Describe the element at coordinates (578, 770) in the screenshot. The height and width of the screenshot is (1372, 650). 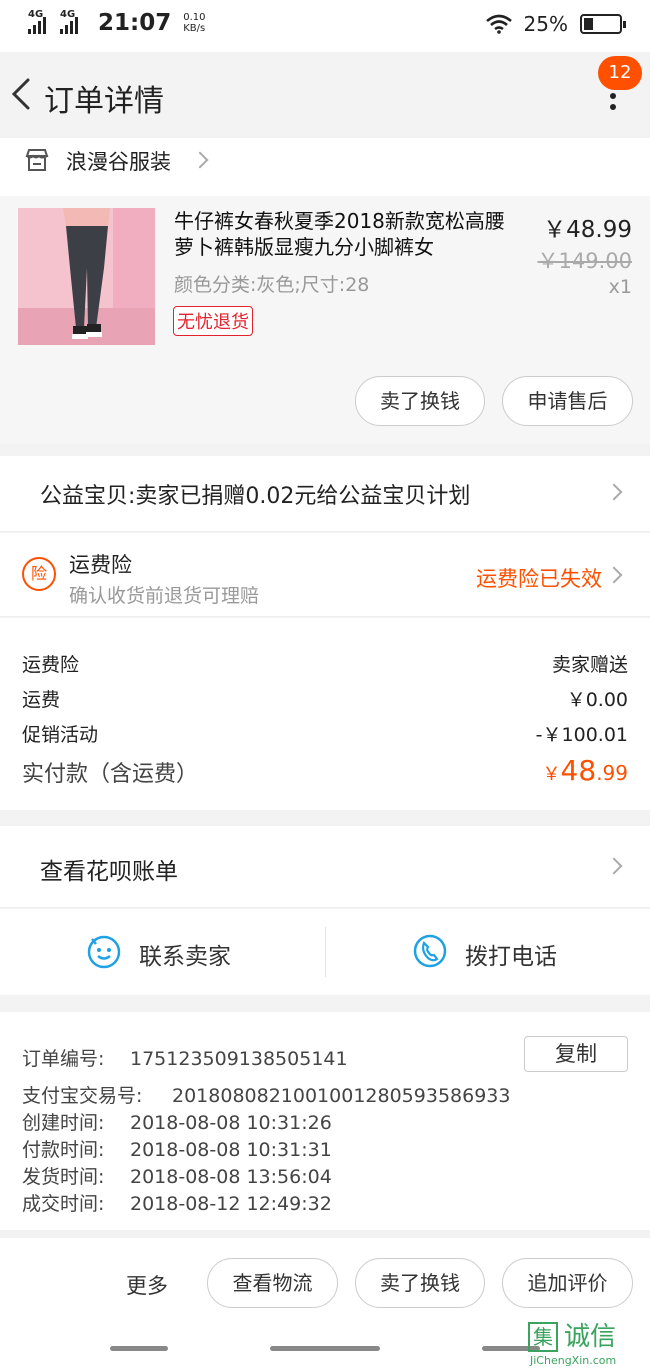
I see `total-integer: 48` at that location.